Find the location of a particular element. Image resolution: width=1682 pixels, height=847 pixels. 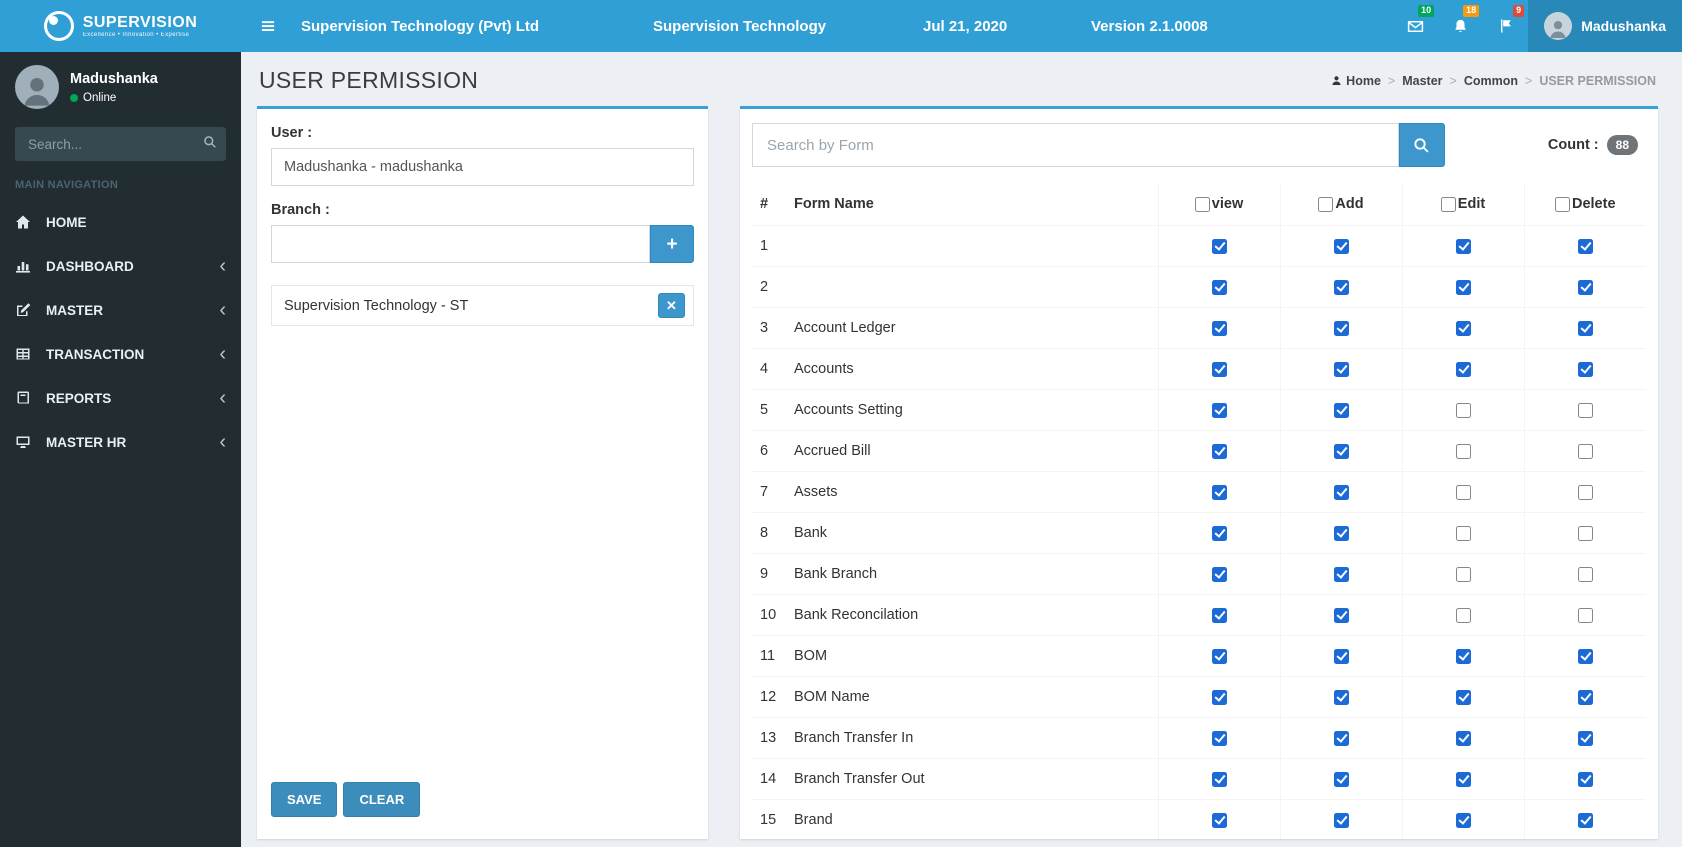

sidebar-item-master-hr: MASTER HR ‹ is located at coordinates (120, 442).